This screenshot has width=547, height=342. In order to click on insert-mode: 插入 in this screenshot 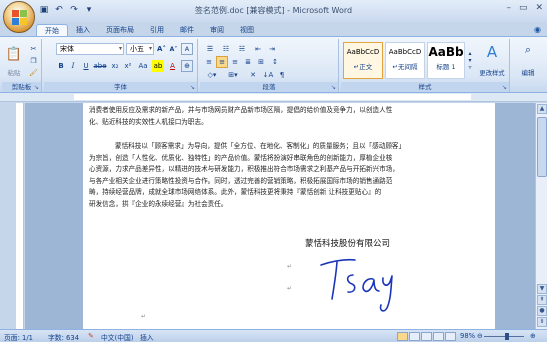, I will do `click(147, 337)`.